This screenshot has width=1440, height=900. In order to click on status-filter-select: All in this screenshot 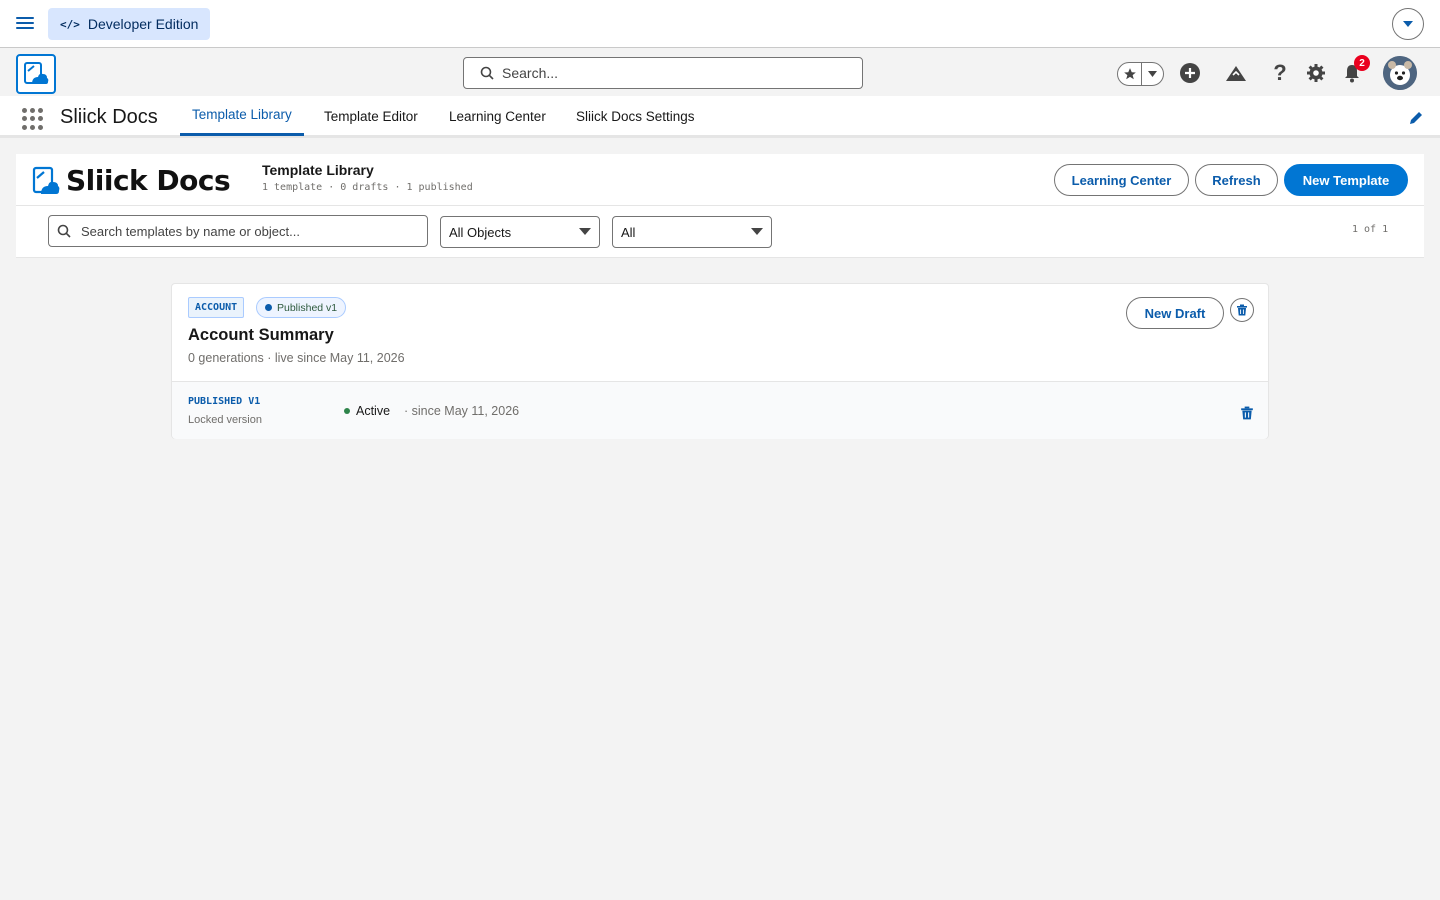, I will do `click(692, 232)`.